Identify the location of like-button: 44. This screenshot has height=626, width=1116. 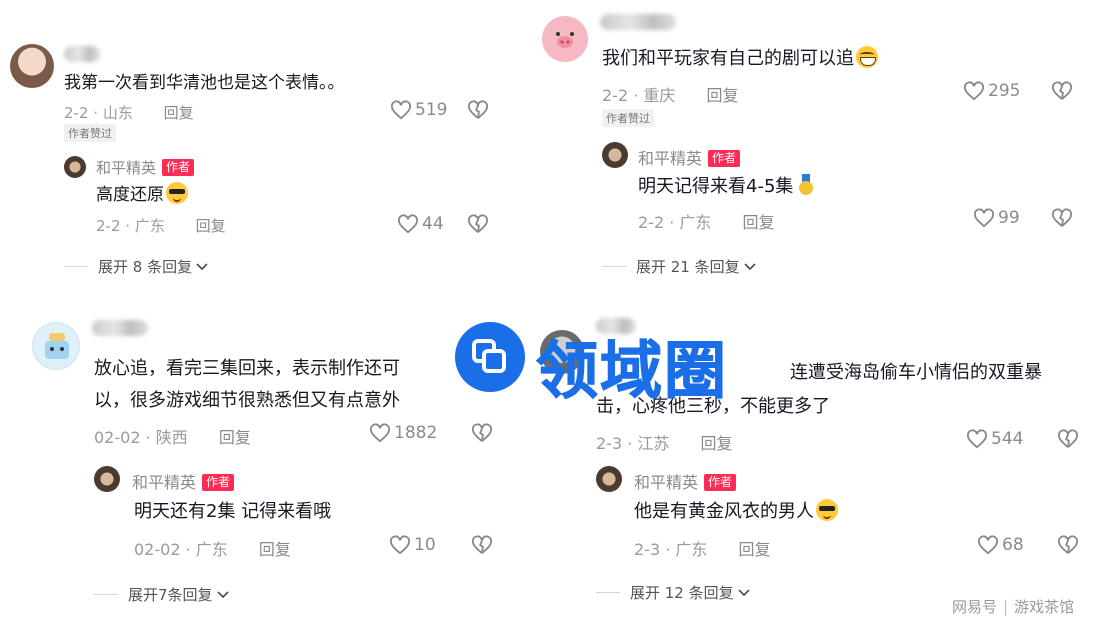
(420, 224).